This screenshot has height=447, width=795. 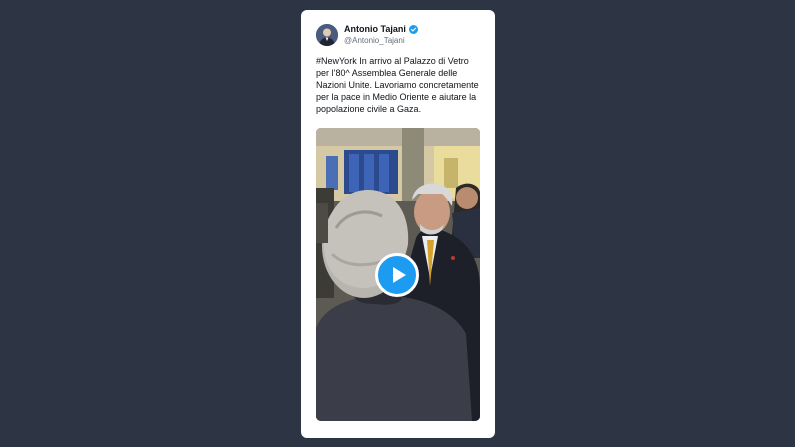 What do you see at coordinates (375, 29) in the screenshot?
I see `author-name: Antonio Tajani` at bounding box center [375, 29].